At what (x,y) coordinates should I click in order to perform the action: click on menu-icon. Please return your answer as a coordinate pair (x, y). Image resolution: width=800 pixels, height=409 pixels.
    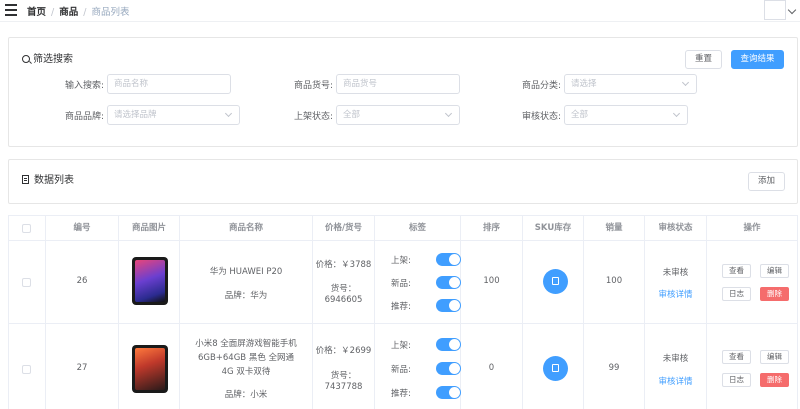
    Looking at the image, I should click on (11, 10).